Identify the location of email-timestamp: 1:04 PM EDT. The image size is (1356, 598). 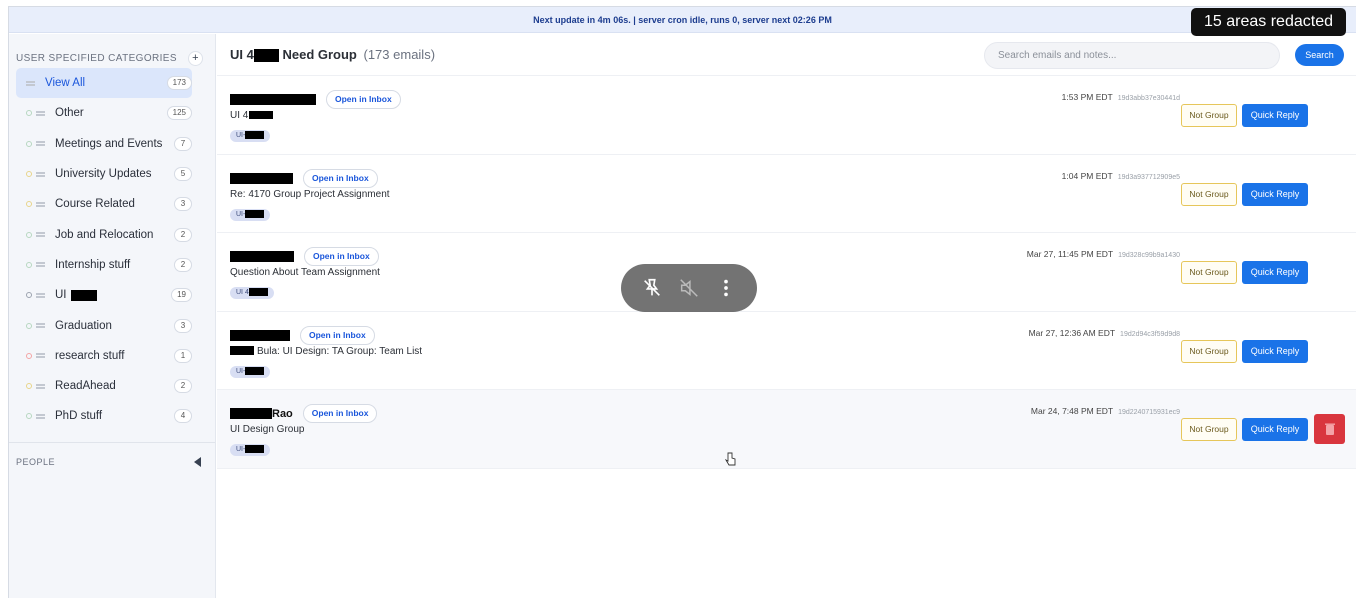
(1087, 175).